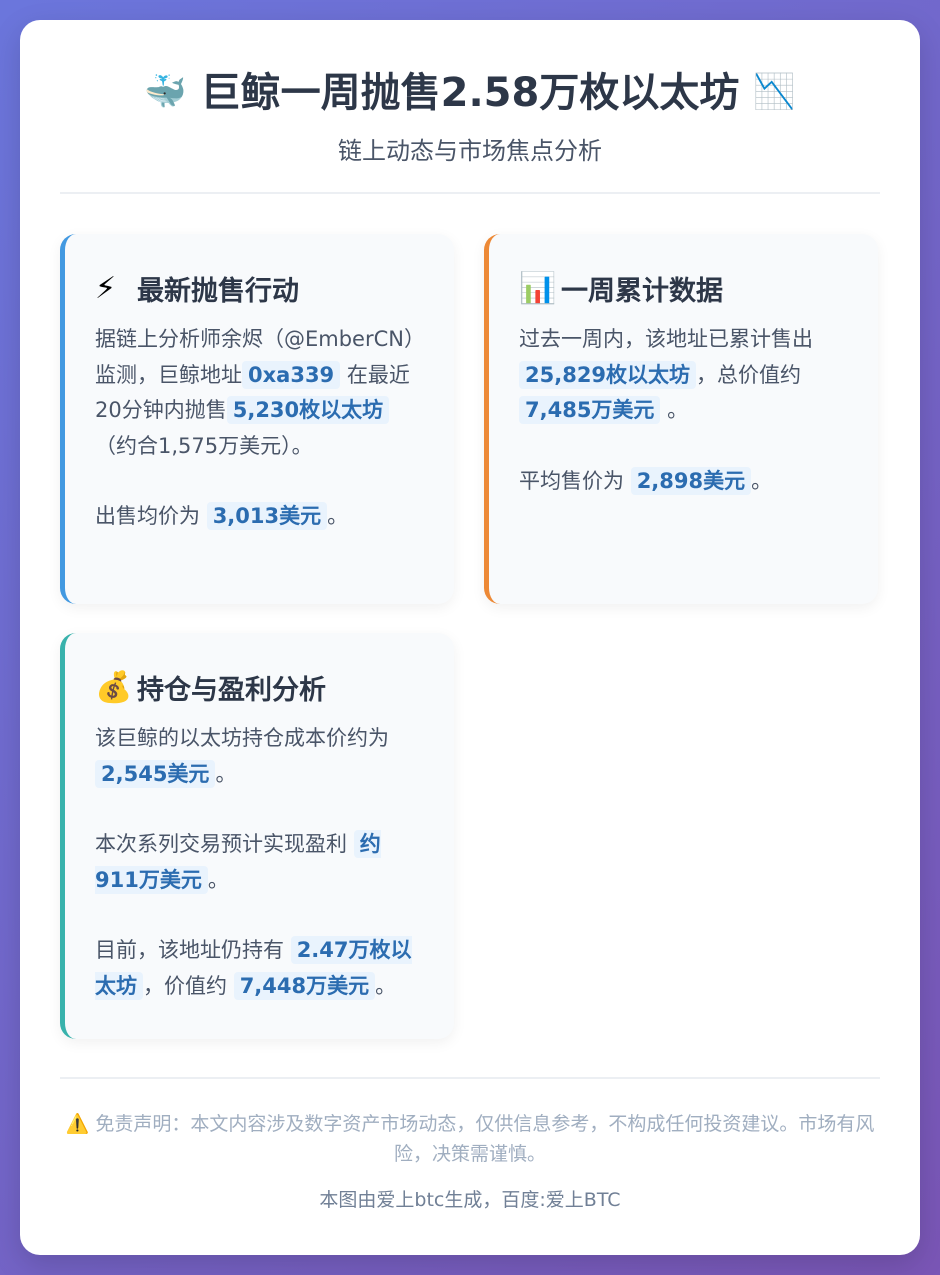  Describe the element at coordinates (642, 291) in the screenshot. I see `card-title: 一周累计数据` at that location.